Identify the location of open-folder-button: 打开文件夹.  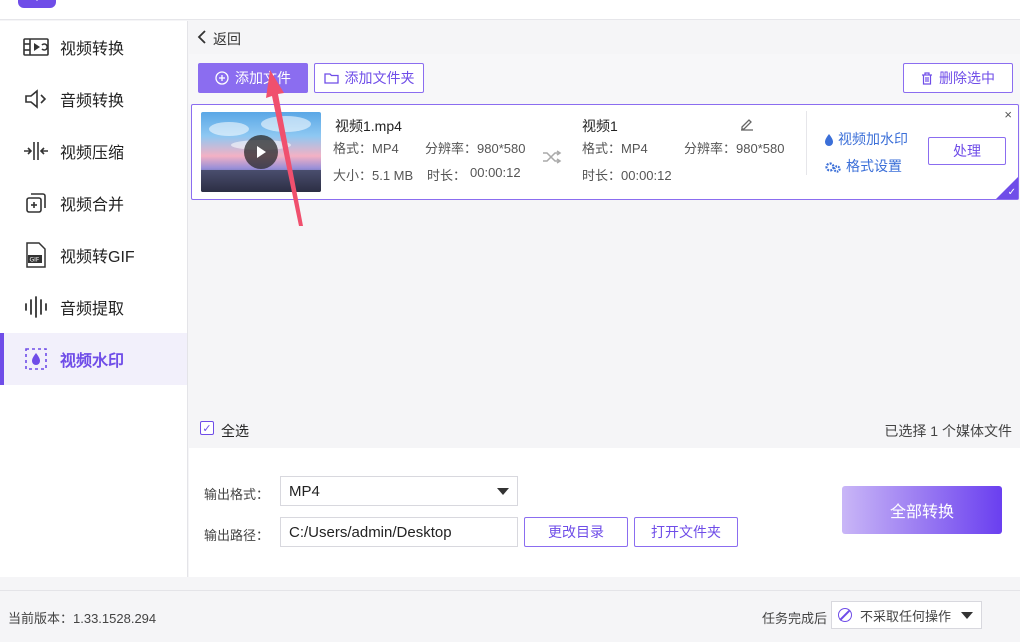
(686, 532).